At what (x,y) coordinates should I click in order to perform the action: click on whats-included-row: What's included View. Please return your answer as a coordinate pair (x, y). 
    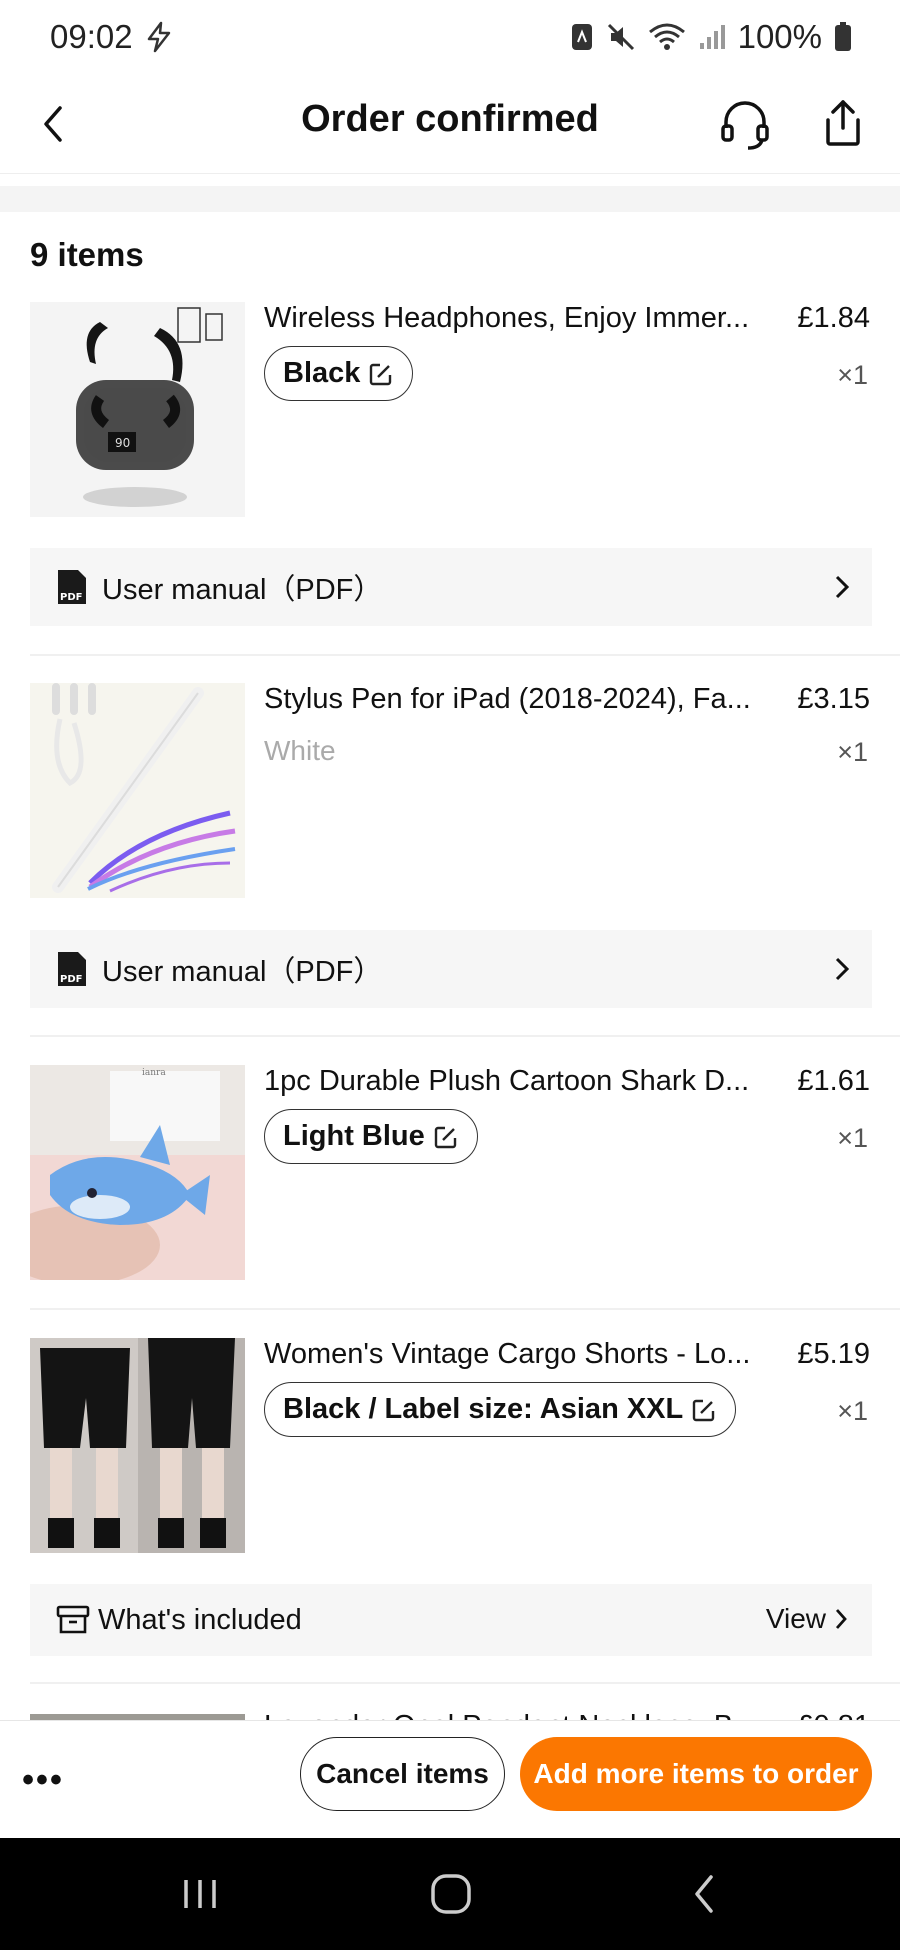
    Looking at the image, I should click on (451, 1620).